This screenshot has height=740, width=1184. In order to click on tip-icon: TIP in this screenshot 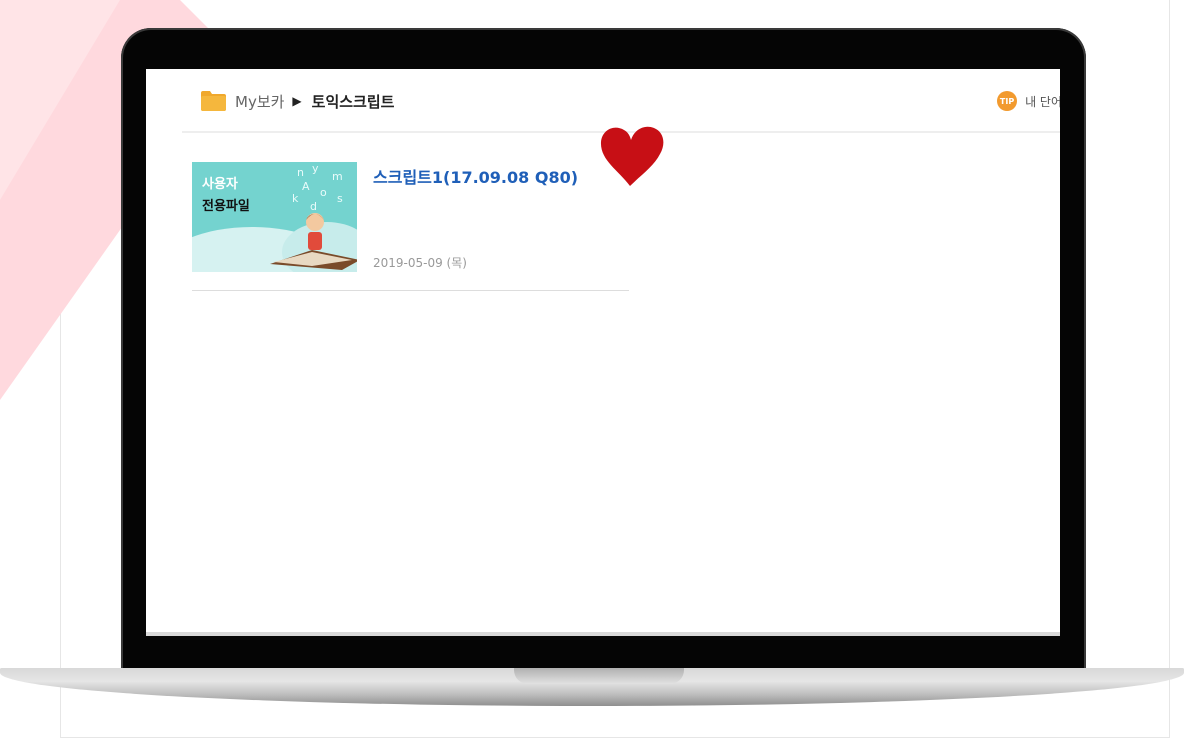, I will do `click(1007, 101)`.